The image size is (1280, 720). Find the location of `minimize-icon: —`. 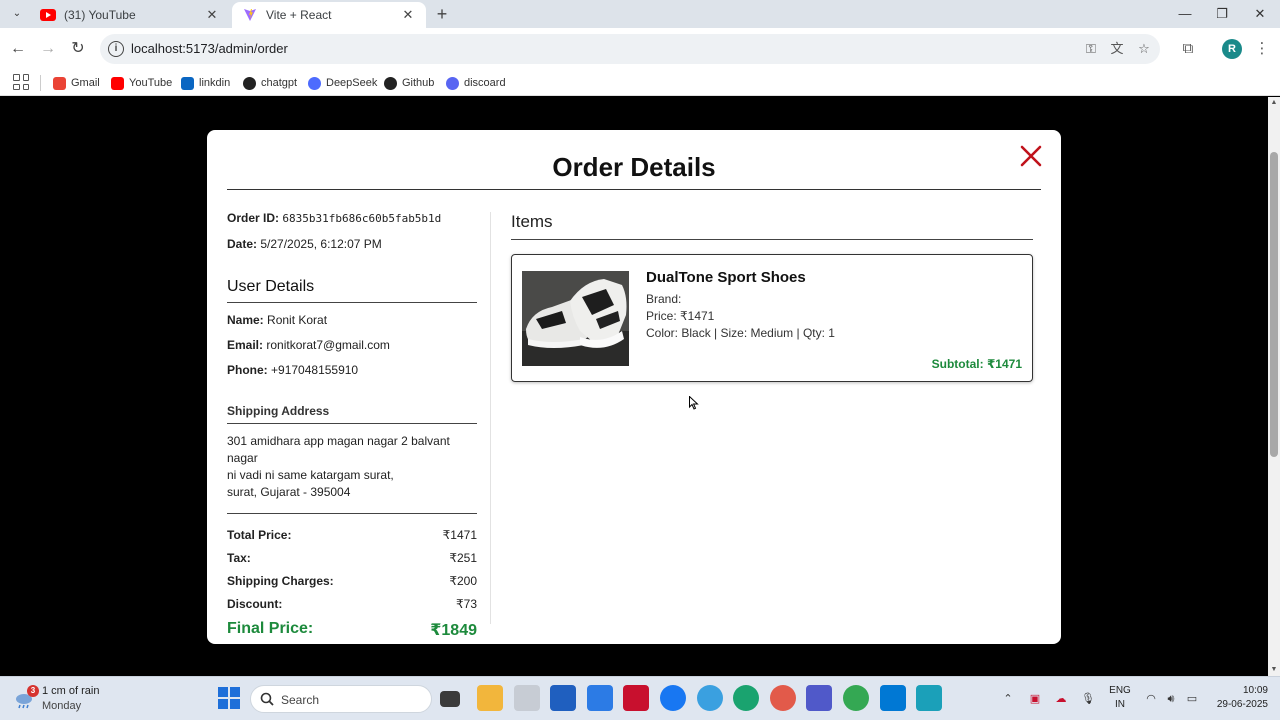

minimize-icon: — is located at coordinates (1185, 14).